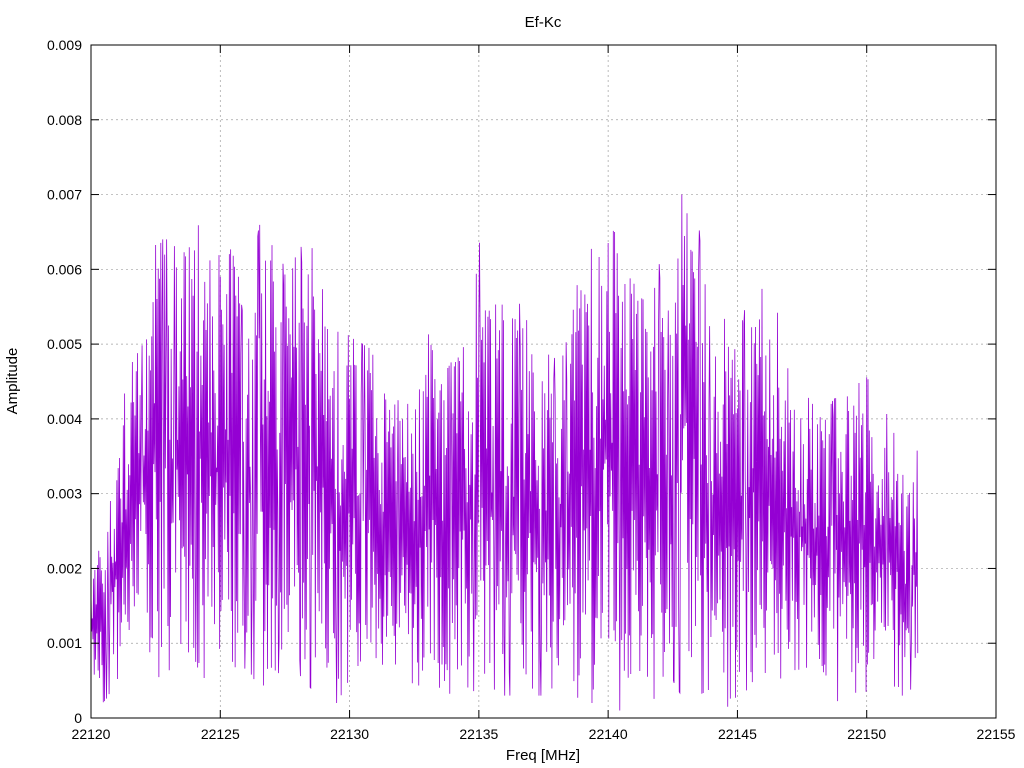 This screenshot has width=1024, height=768. Describe the element at coordinates (866, 734) in the screenshot. I see `x-tick-label: 22150` at that location.